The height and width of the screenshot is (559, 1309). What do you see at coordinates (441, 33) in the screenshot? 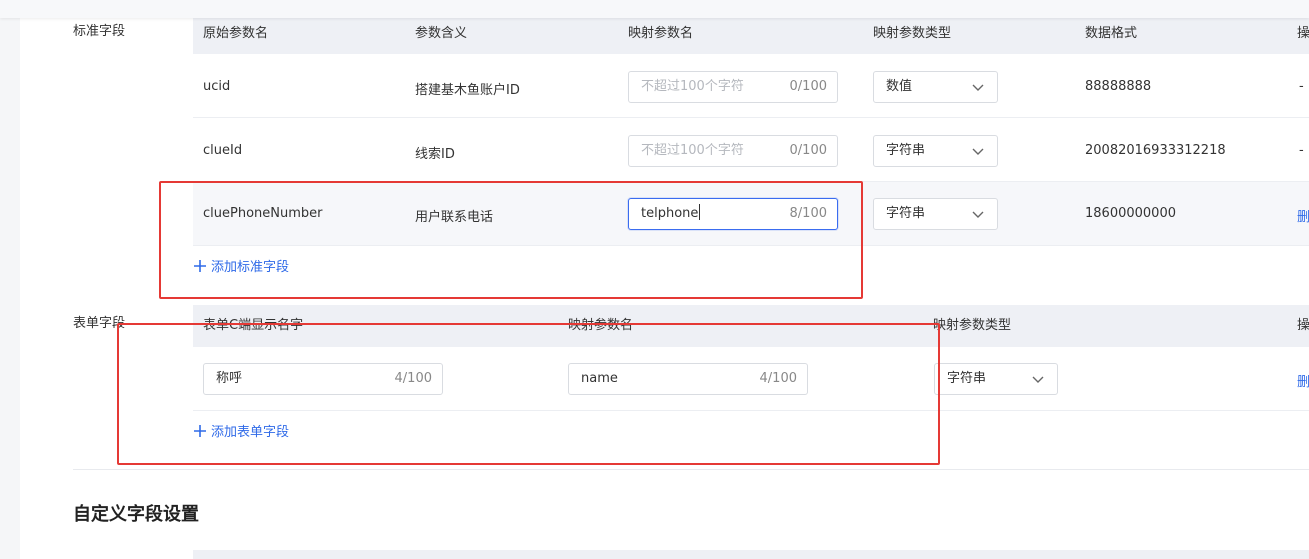
I see `header-meaning: 参数含义` at bounding box center [441, 33].